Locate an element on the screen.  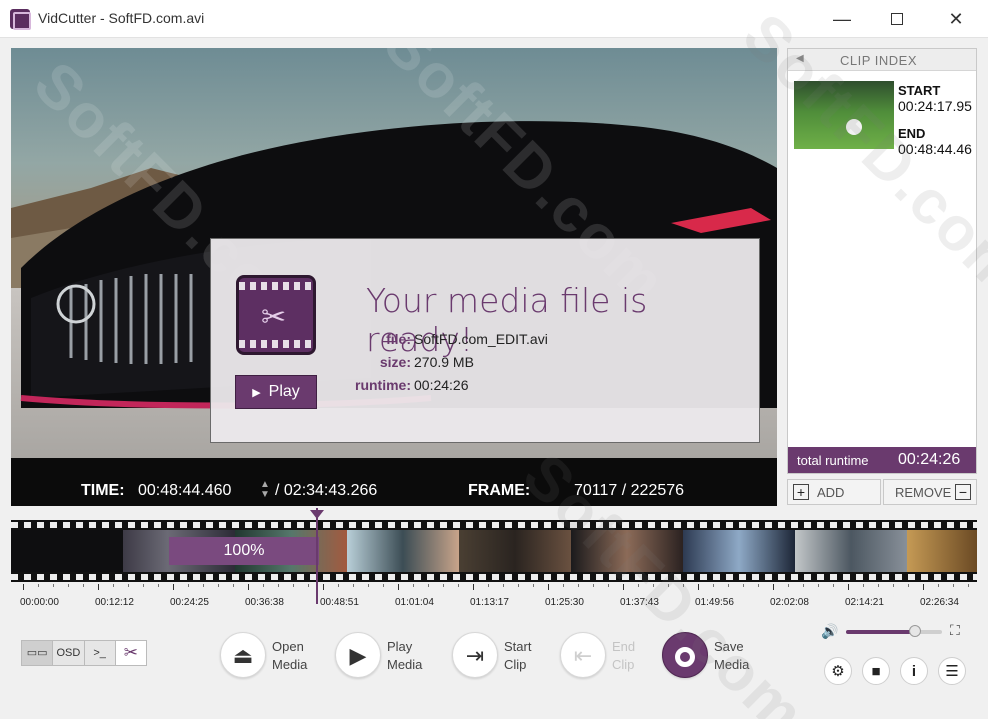
volume-icon: 🔊 is located at coordinates (829, 631).